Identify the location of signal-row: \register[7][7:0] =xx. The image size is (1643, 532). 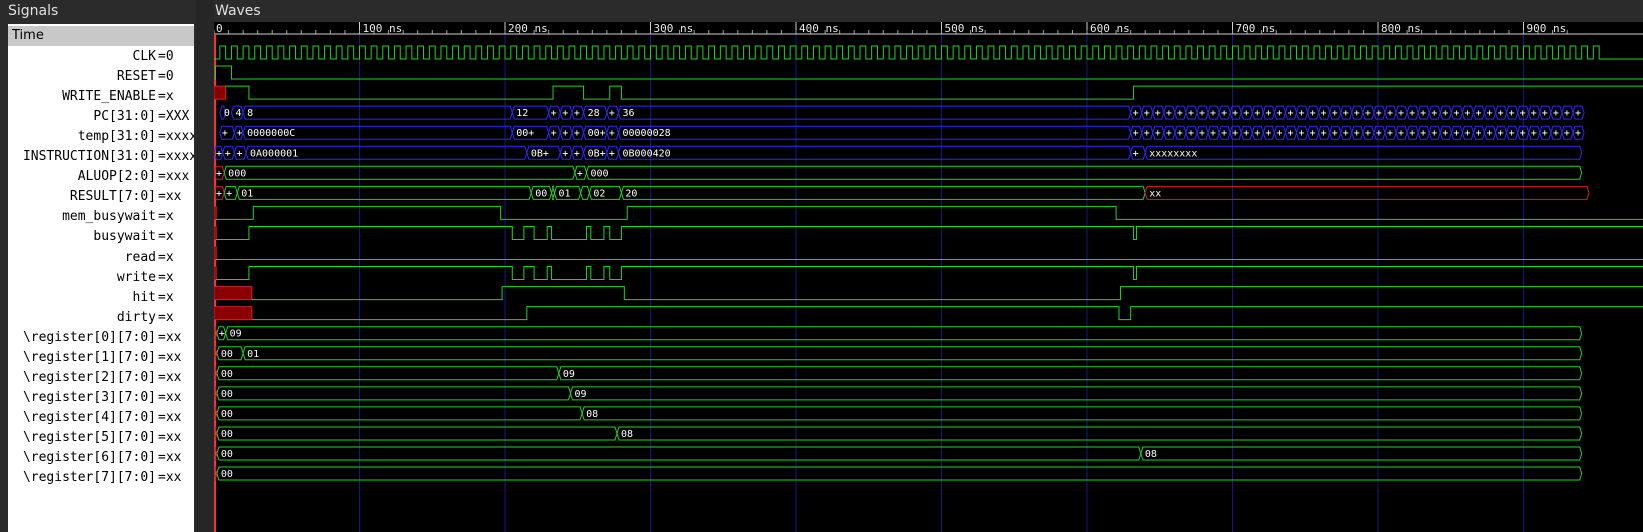
(101, 477).